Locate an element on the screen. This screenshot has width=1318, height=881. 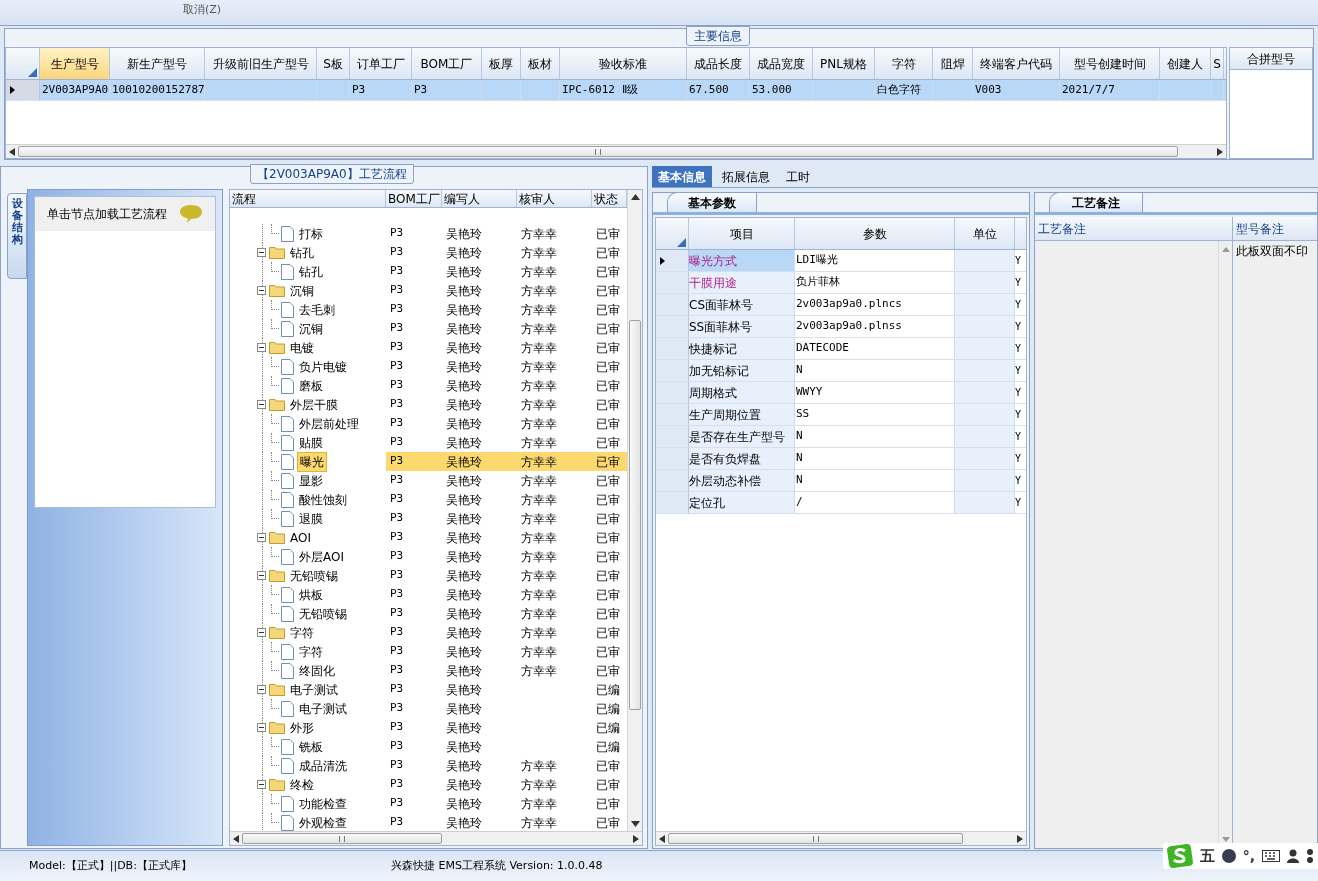
tree-node: 退膜 is located at coordinates (311, 518).